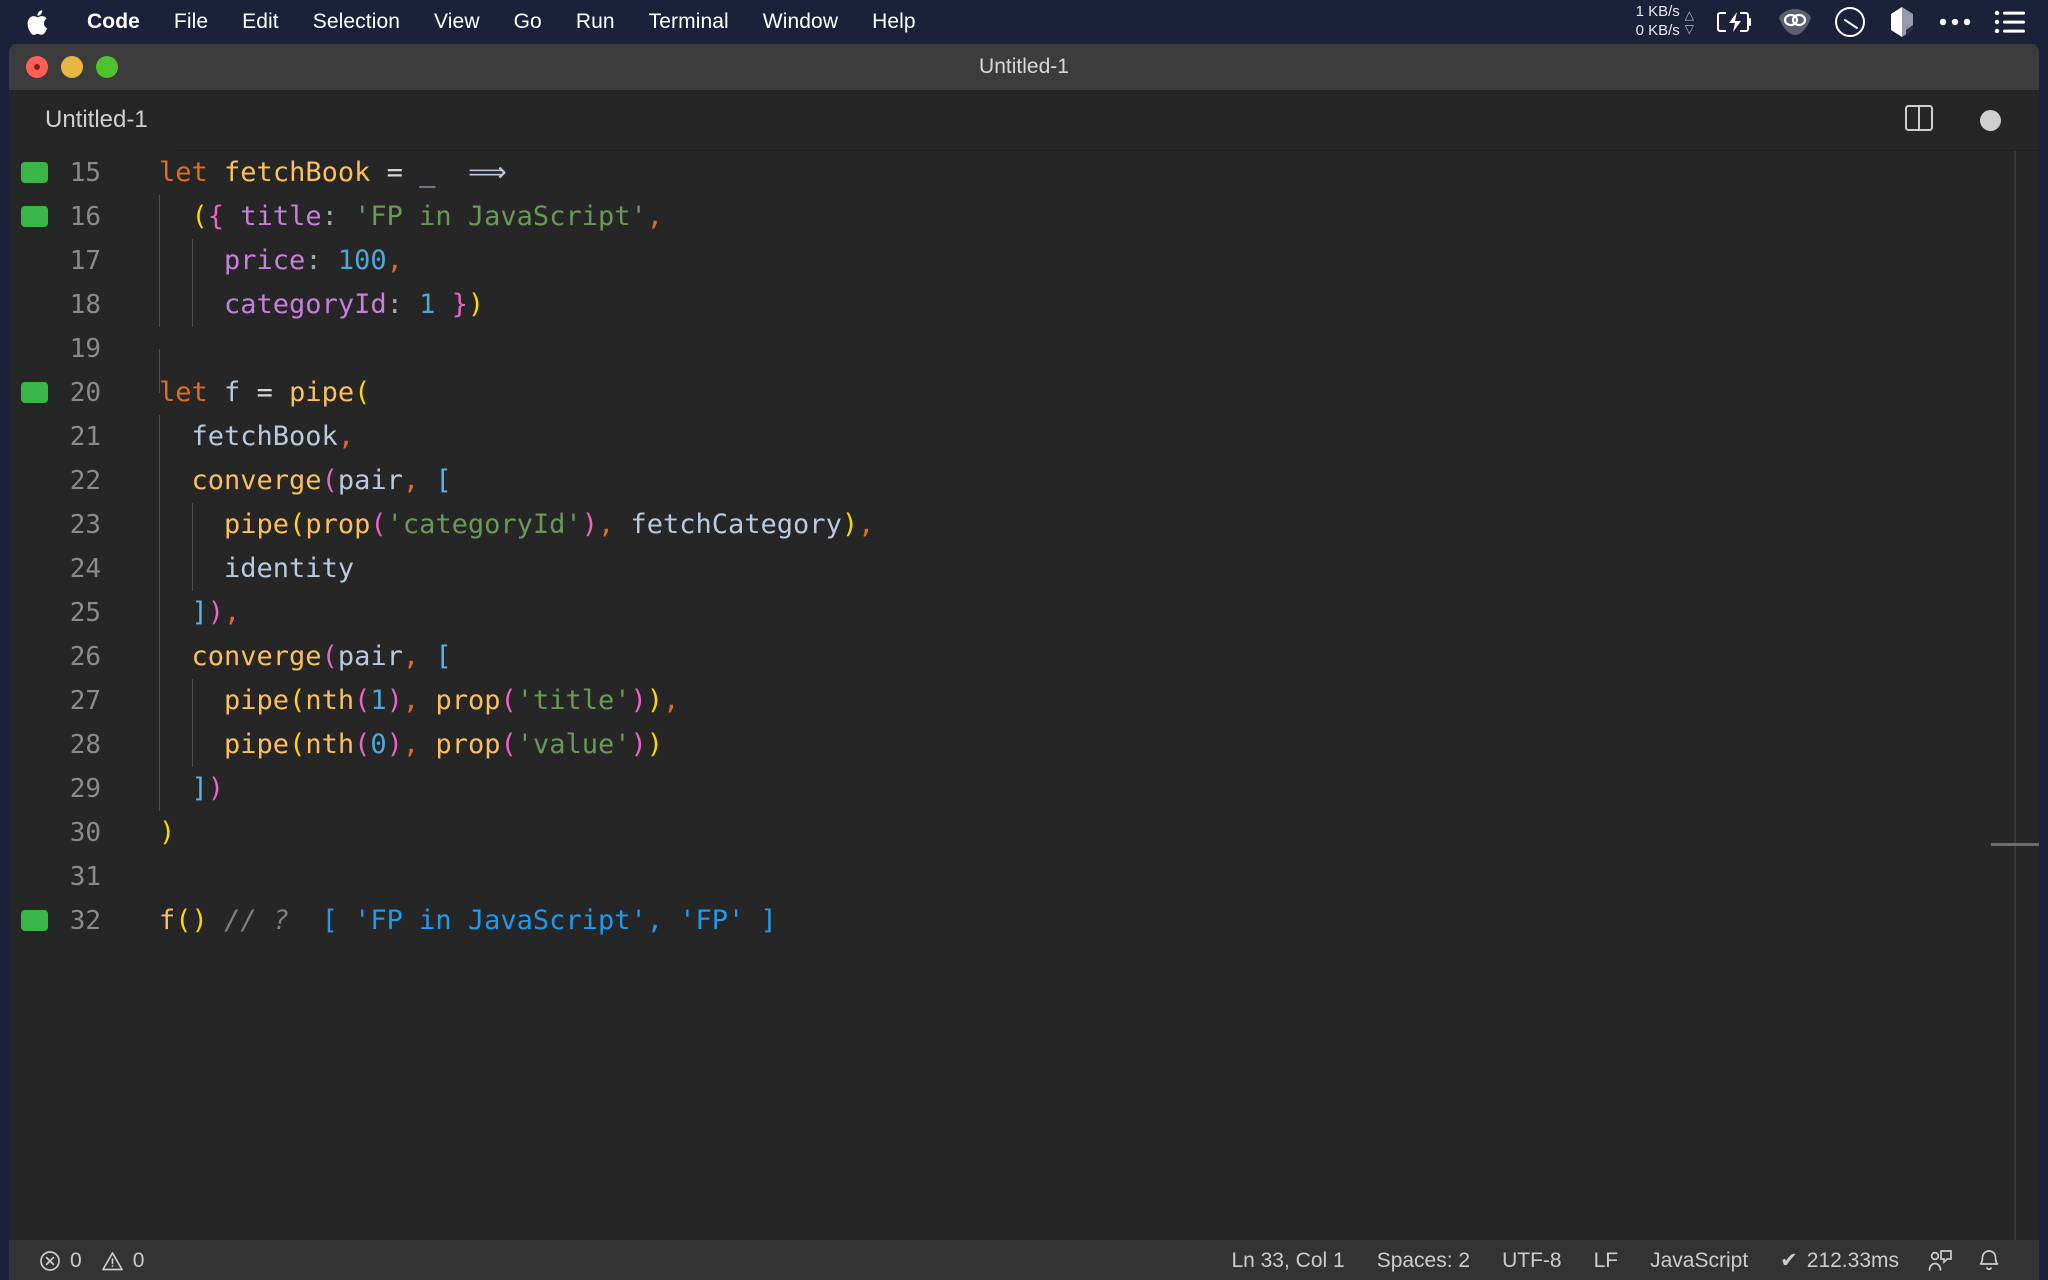  What do you see at coordinates (1423, 1260) in the screenshot?
I see `indentation-setting: Spaces: 2` at bounding box center [1423, 1260].